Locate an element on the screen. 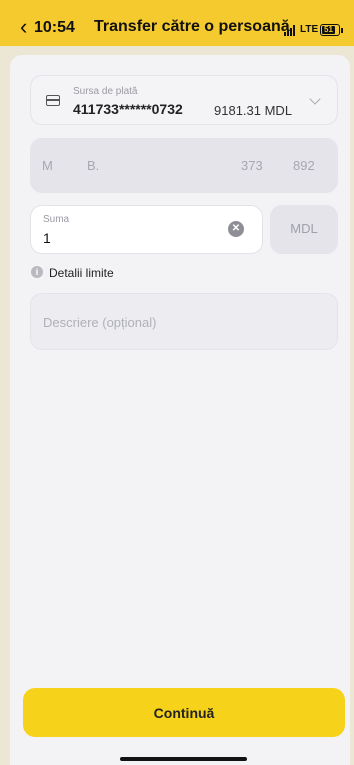 The width and height of the screenshot is (354, 765). clock: 10:54 is located at coordinates (54, 27).